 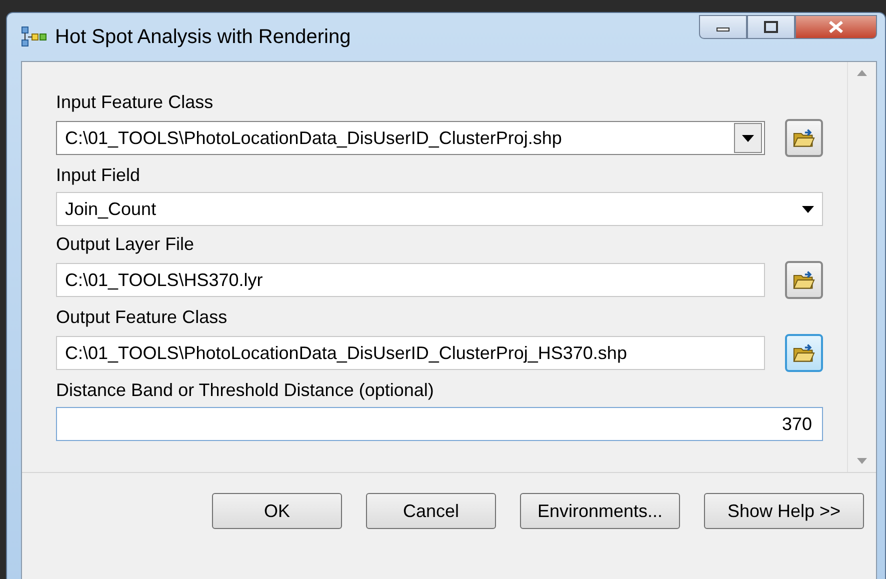 I want to click on close-icon, so click(x=836, y=27).